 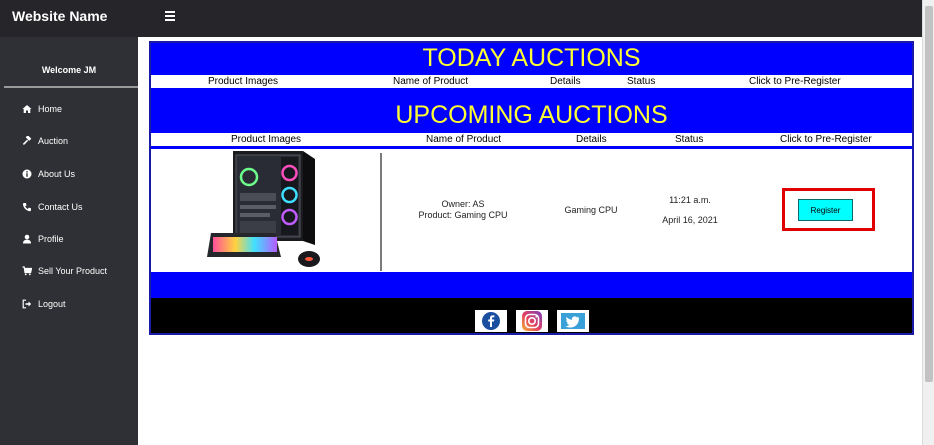 I want to click on sidebar-item-profile: Profile, so click(x=43, y=239).